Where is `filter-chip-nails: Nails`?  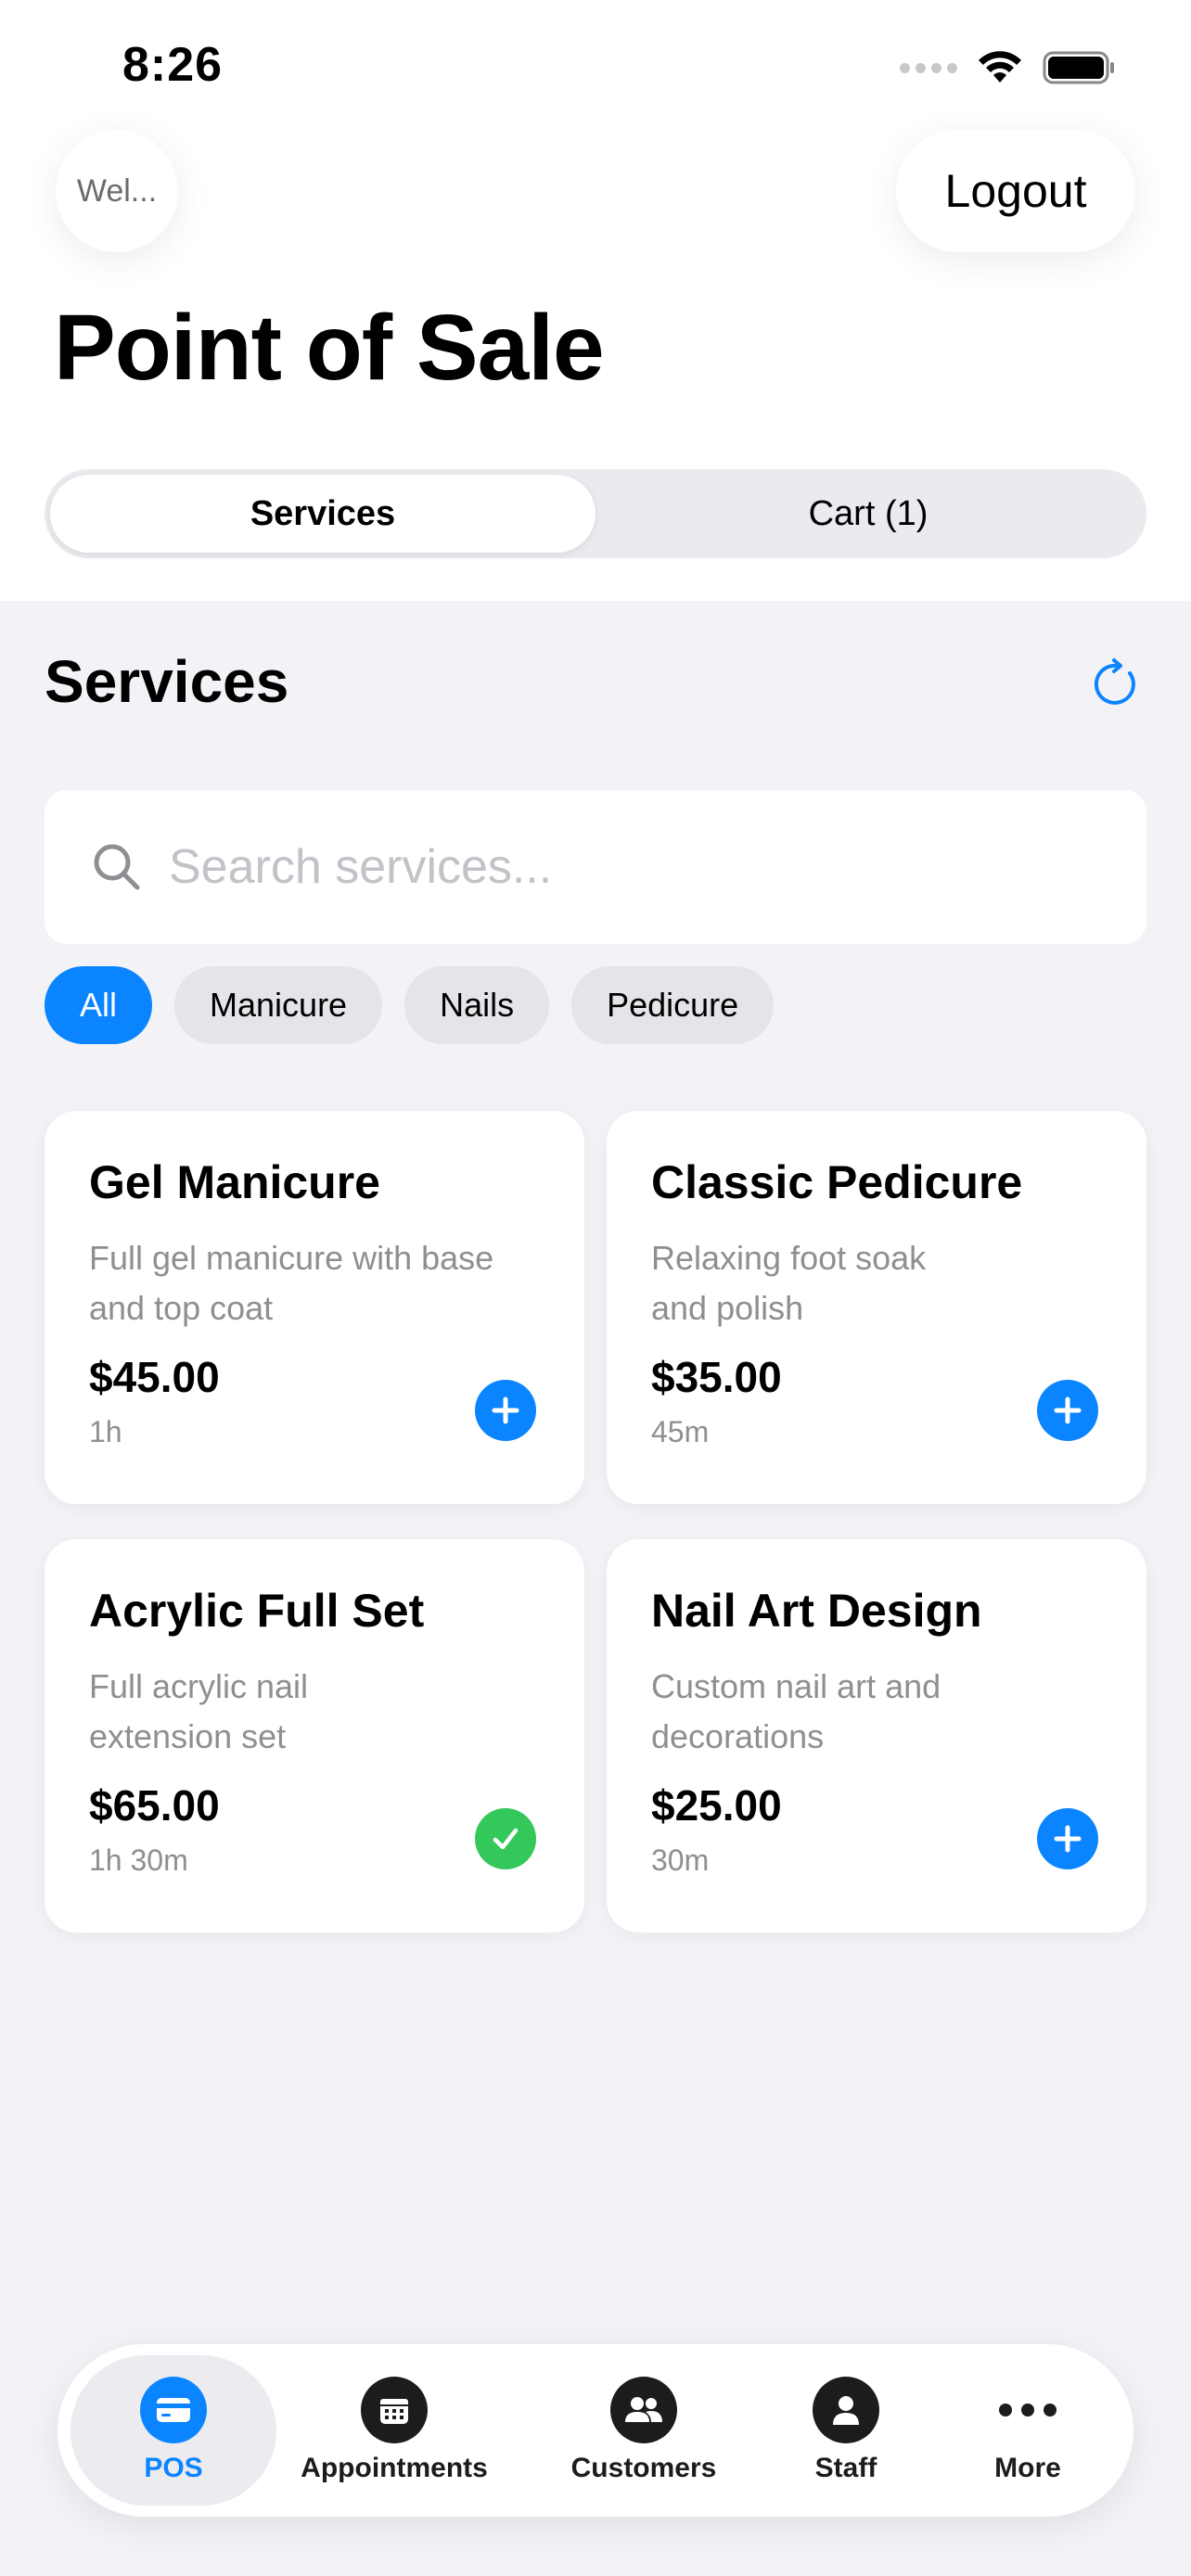 filter-chip-nails: Nails is located at coordinates (477, 1005).